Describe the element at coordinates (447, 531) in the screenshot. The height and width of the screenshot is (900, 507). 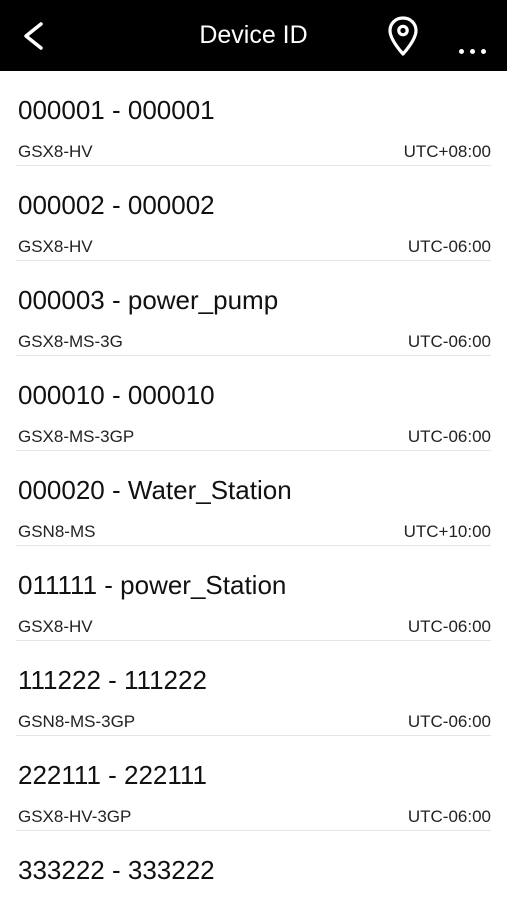
I see `device-timezone: UTC+10:00` at that location.